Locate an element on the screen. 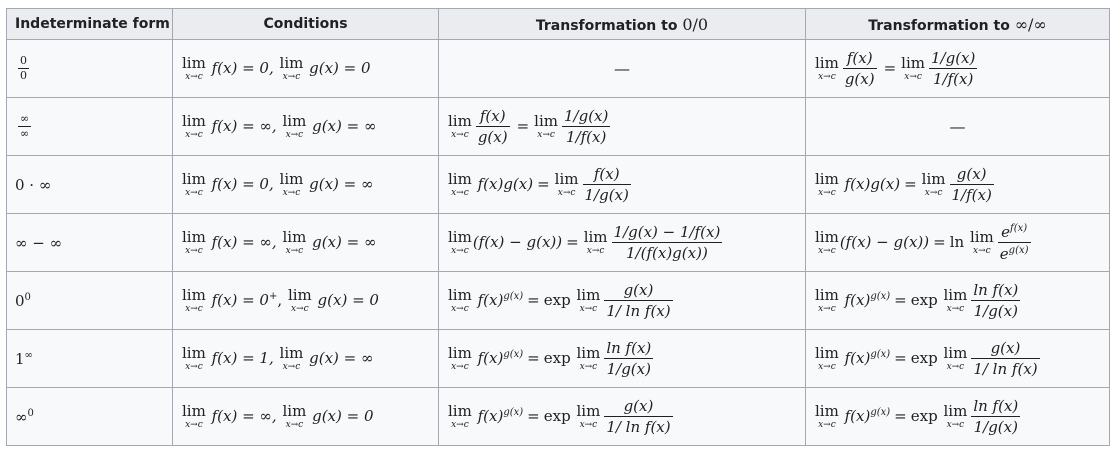  math-term: f(x) = 0 is located at coordinates (240, 299).